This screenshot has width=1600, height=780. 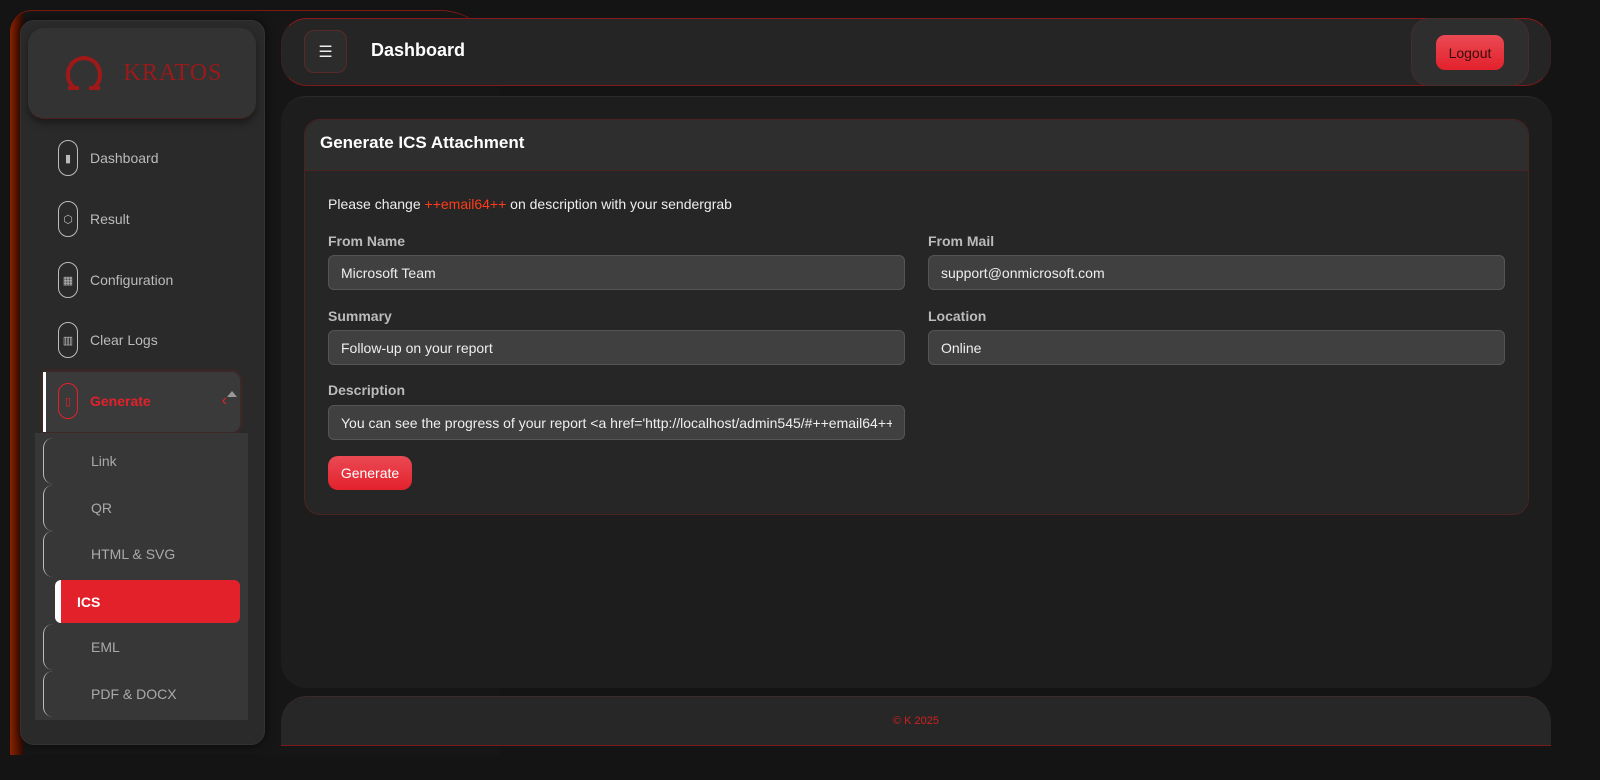 What do you see at coordinates (143, 554) in the screenshot?
I see `submenu-item-html-svg: HTML & SVG` at bounding box center [143, 554].